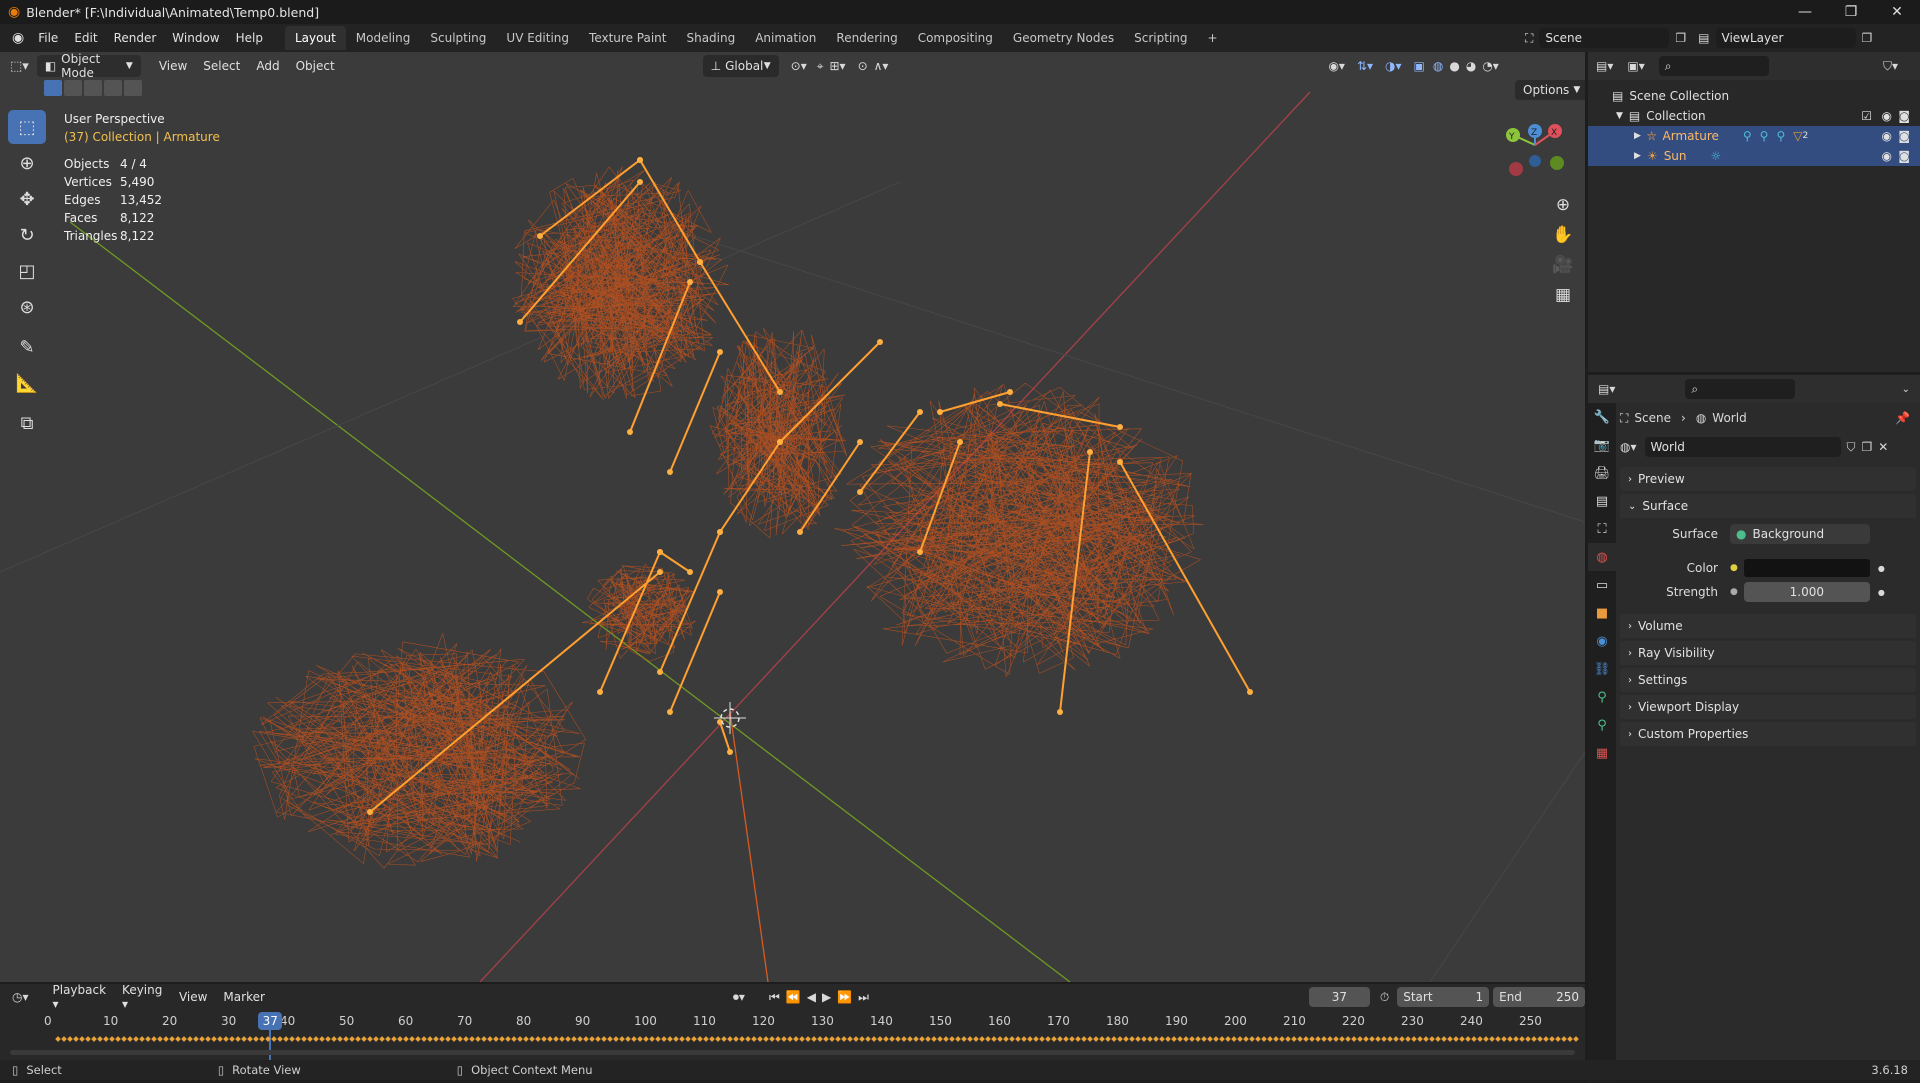  Describe the element at coordinates (866, 38) in the screenshot. I see `tab-rendering: Rendering` at that location.